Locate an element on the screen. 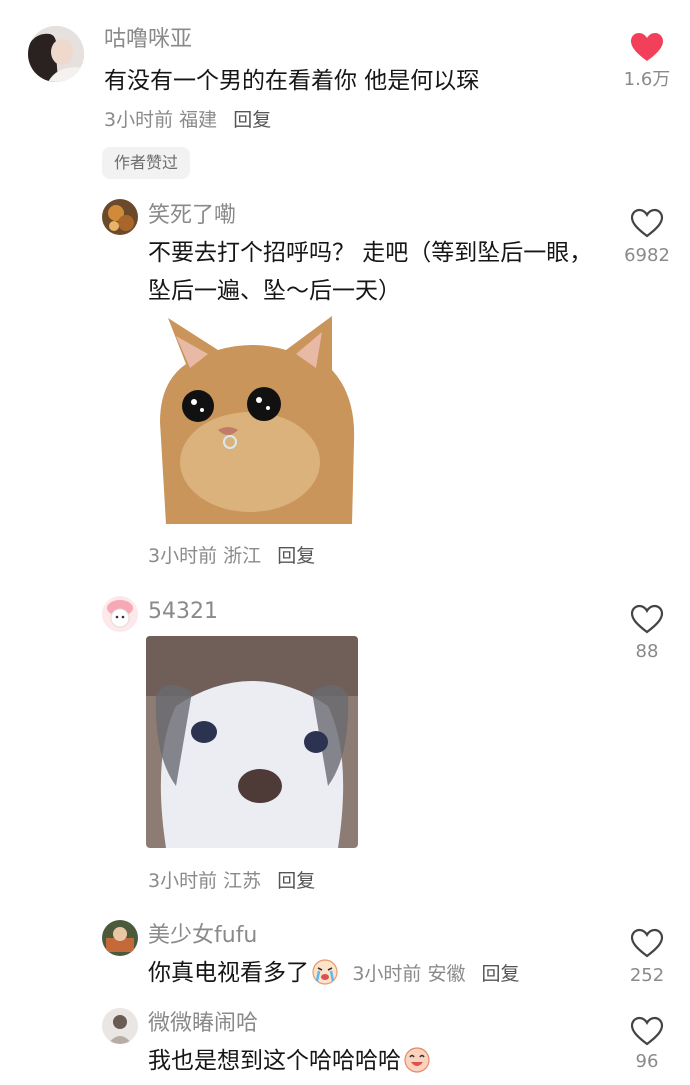 This screenshot has width=690, height=1085. comment-username: 咕噜咪亚 is located at coordinates (148, 40).